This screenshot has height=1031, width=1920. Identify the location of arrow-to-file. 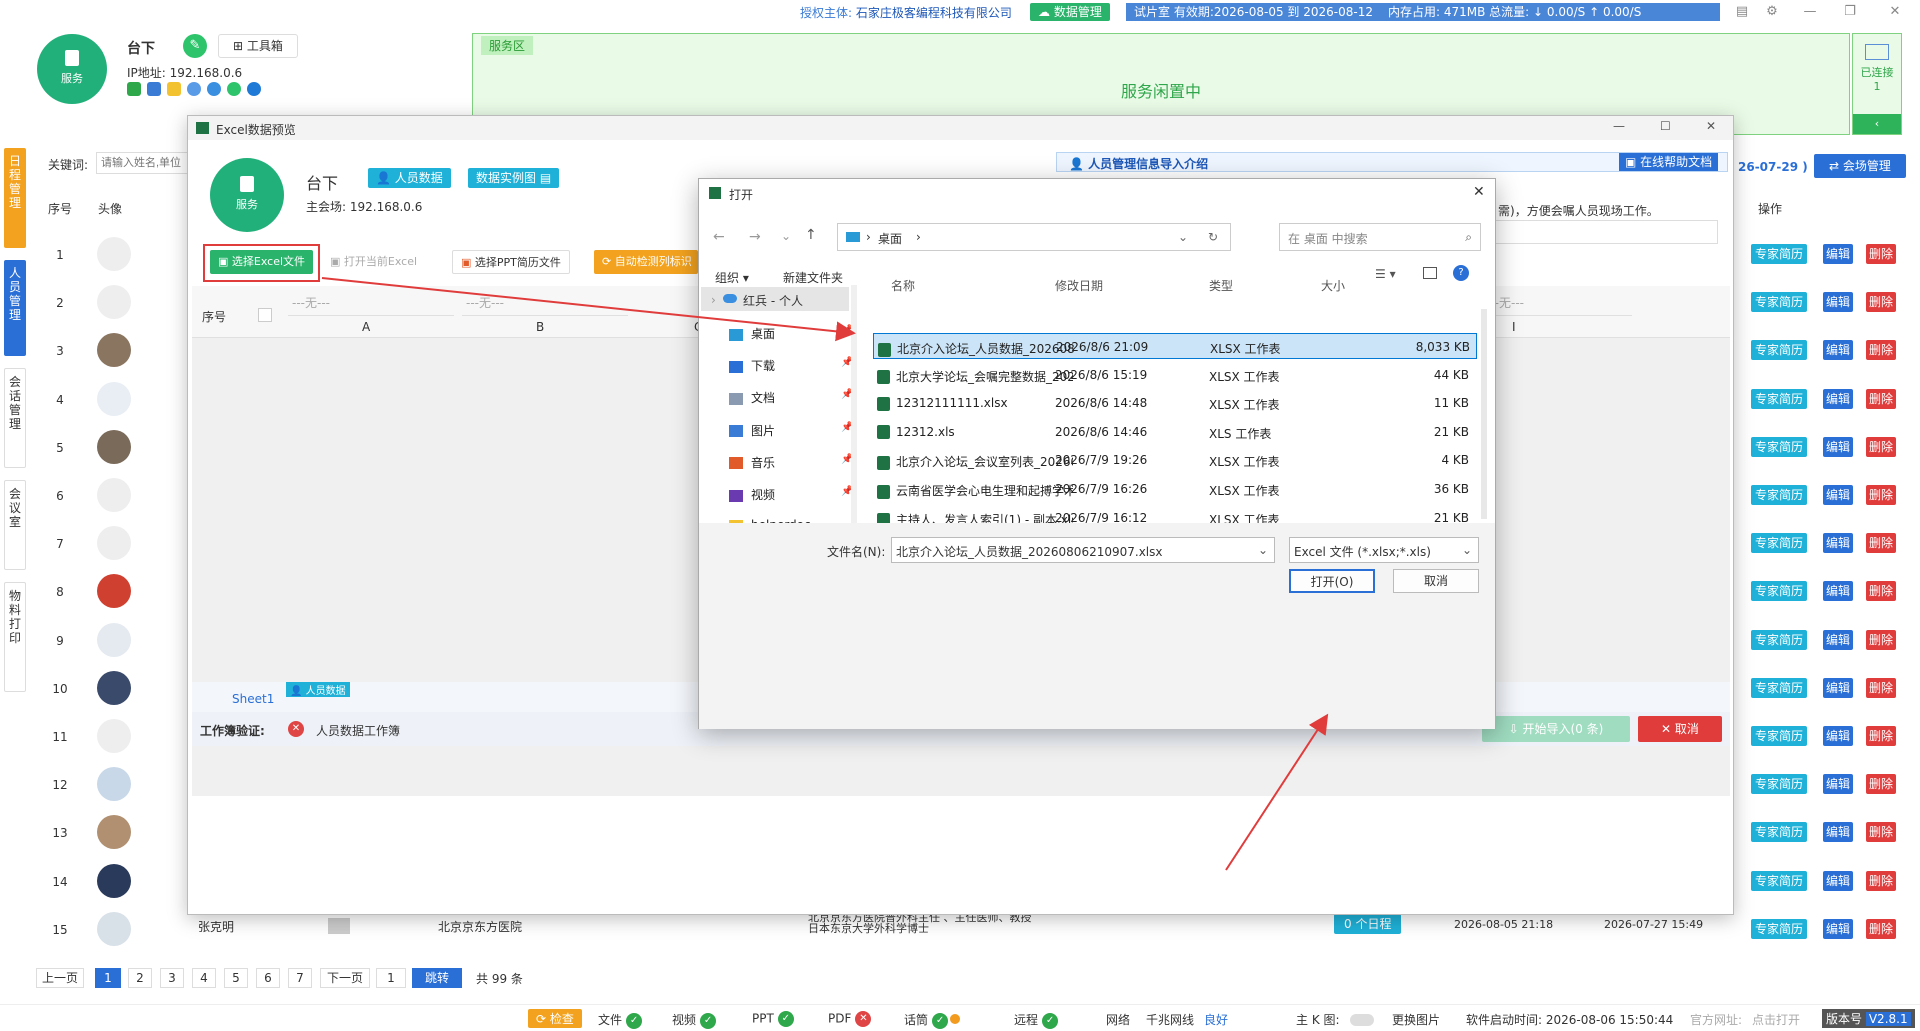
(588, 309).